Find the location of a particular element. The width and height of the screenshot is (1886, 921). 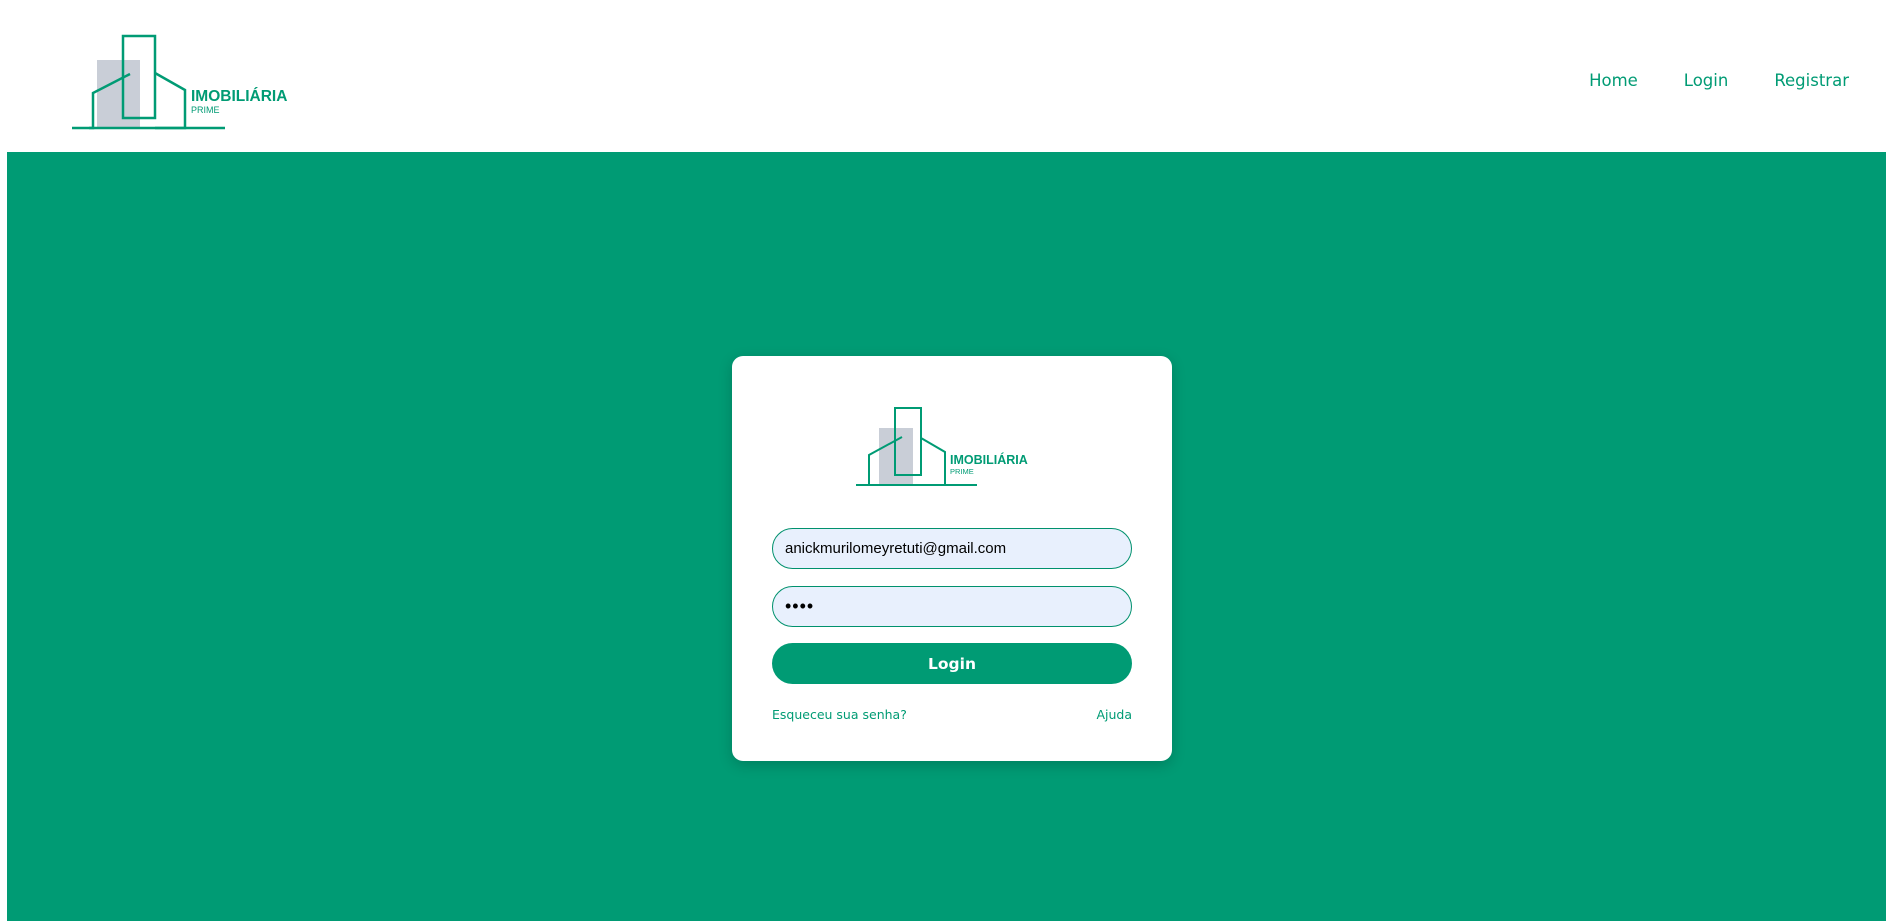

card-logo-name: IMOBILIÁRIA is located at coordinates (989, 460).